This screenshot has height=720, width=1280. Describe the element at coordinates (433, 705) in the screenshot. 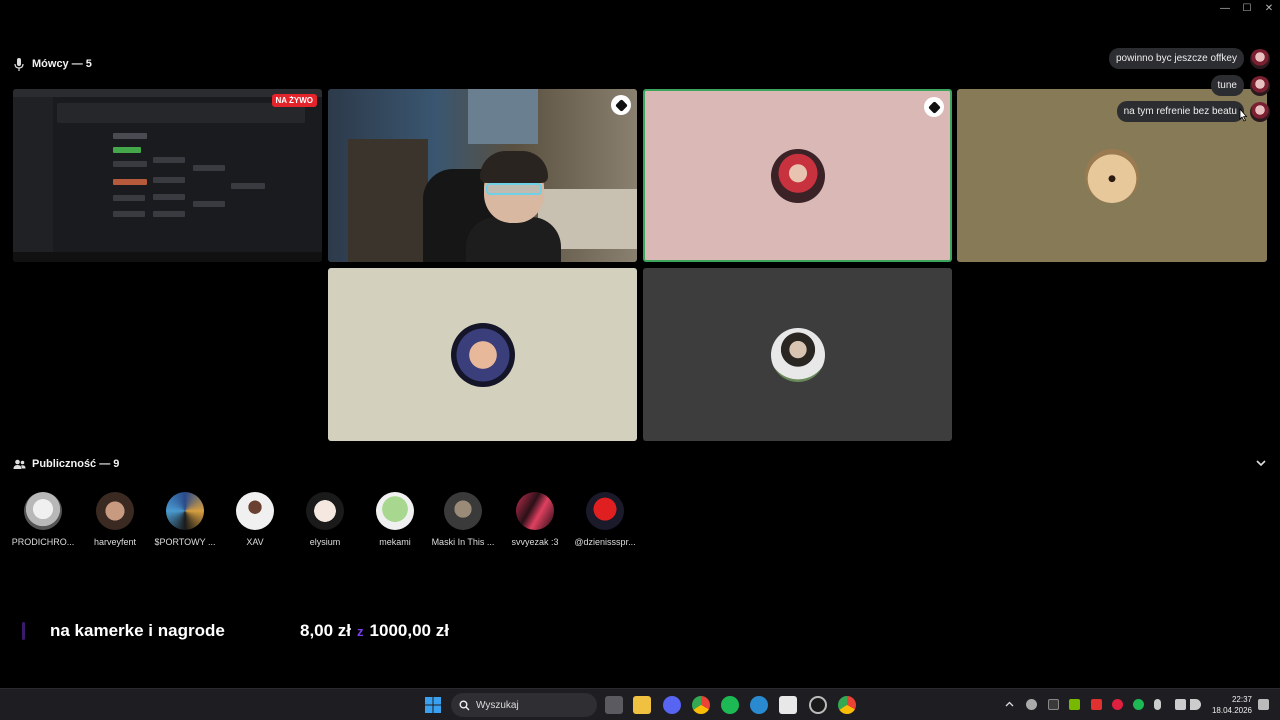

I see `windows-start-icon` at that location.